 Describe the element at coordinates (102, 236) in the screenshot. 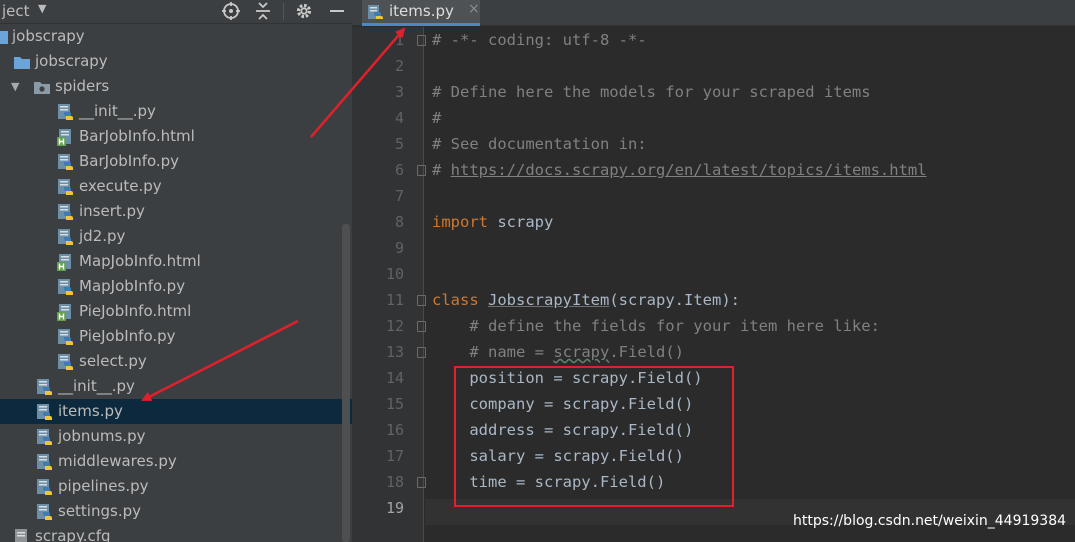

I see `tree-item-label: jd2.py` at that location.